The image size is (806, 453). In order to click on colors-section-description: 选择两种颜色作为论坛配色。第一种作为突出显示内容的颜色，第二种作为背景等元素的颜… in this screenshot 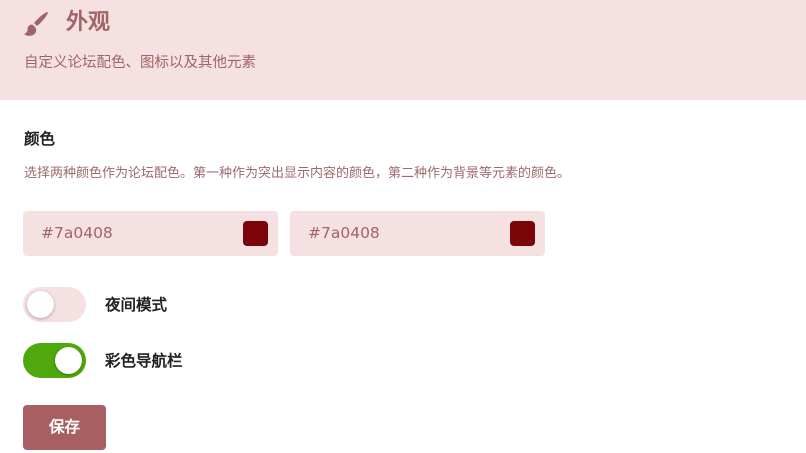, I will do `click(297, 173)`.